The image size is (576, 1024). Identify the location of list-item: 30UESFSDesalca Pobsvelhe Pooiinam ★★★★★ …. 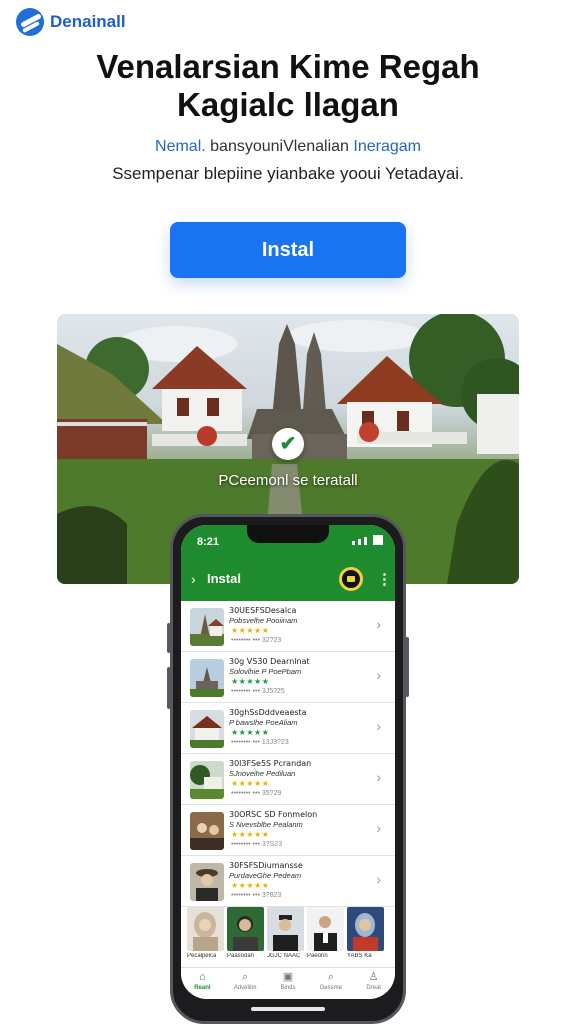
(288, 626).